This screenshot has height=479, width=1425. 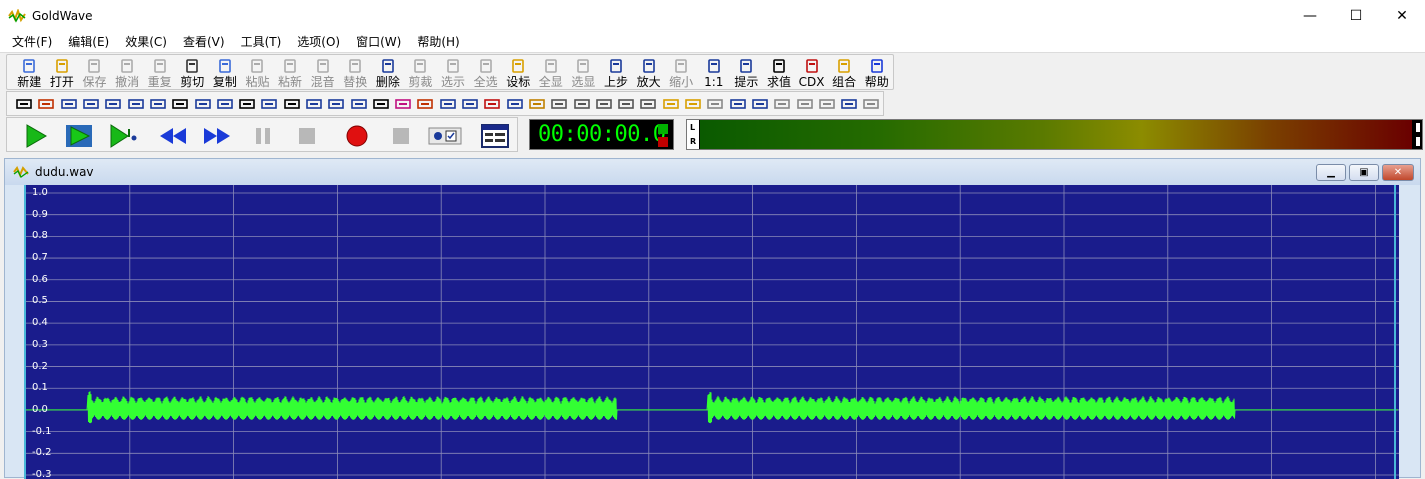 What do you see at coordinates (290, 72) in the screenshot?
I see `toolbar-paste-new-button: 粘新` at bounding box center [290, 72].